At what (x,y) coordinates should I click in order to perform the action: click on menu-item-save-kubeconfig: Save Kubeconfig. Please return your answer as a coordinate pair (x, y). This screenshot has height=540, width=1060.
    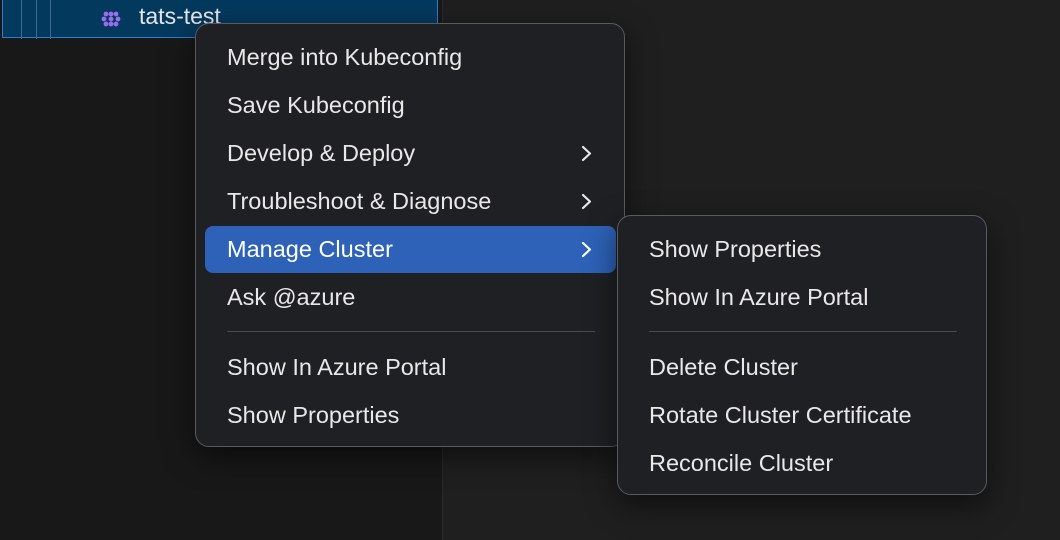
    Looking at the image, I should click on (410, 105).